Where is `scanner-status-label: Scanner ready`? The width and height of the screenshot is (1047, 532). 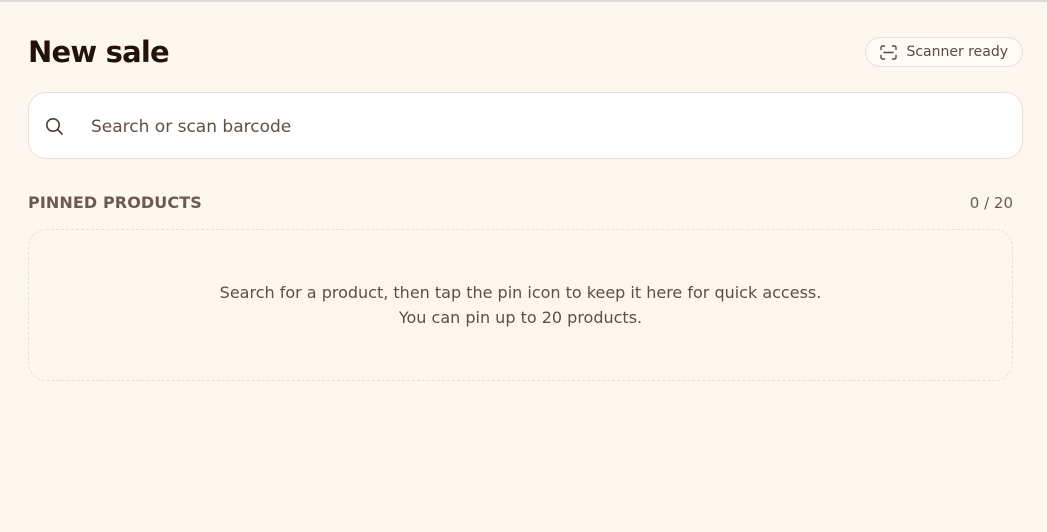 scanner-status-label: Scanner ready is located at coordinates (957, 52).